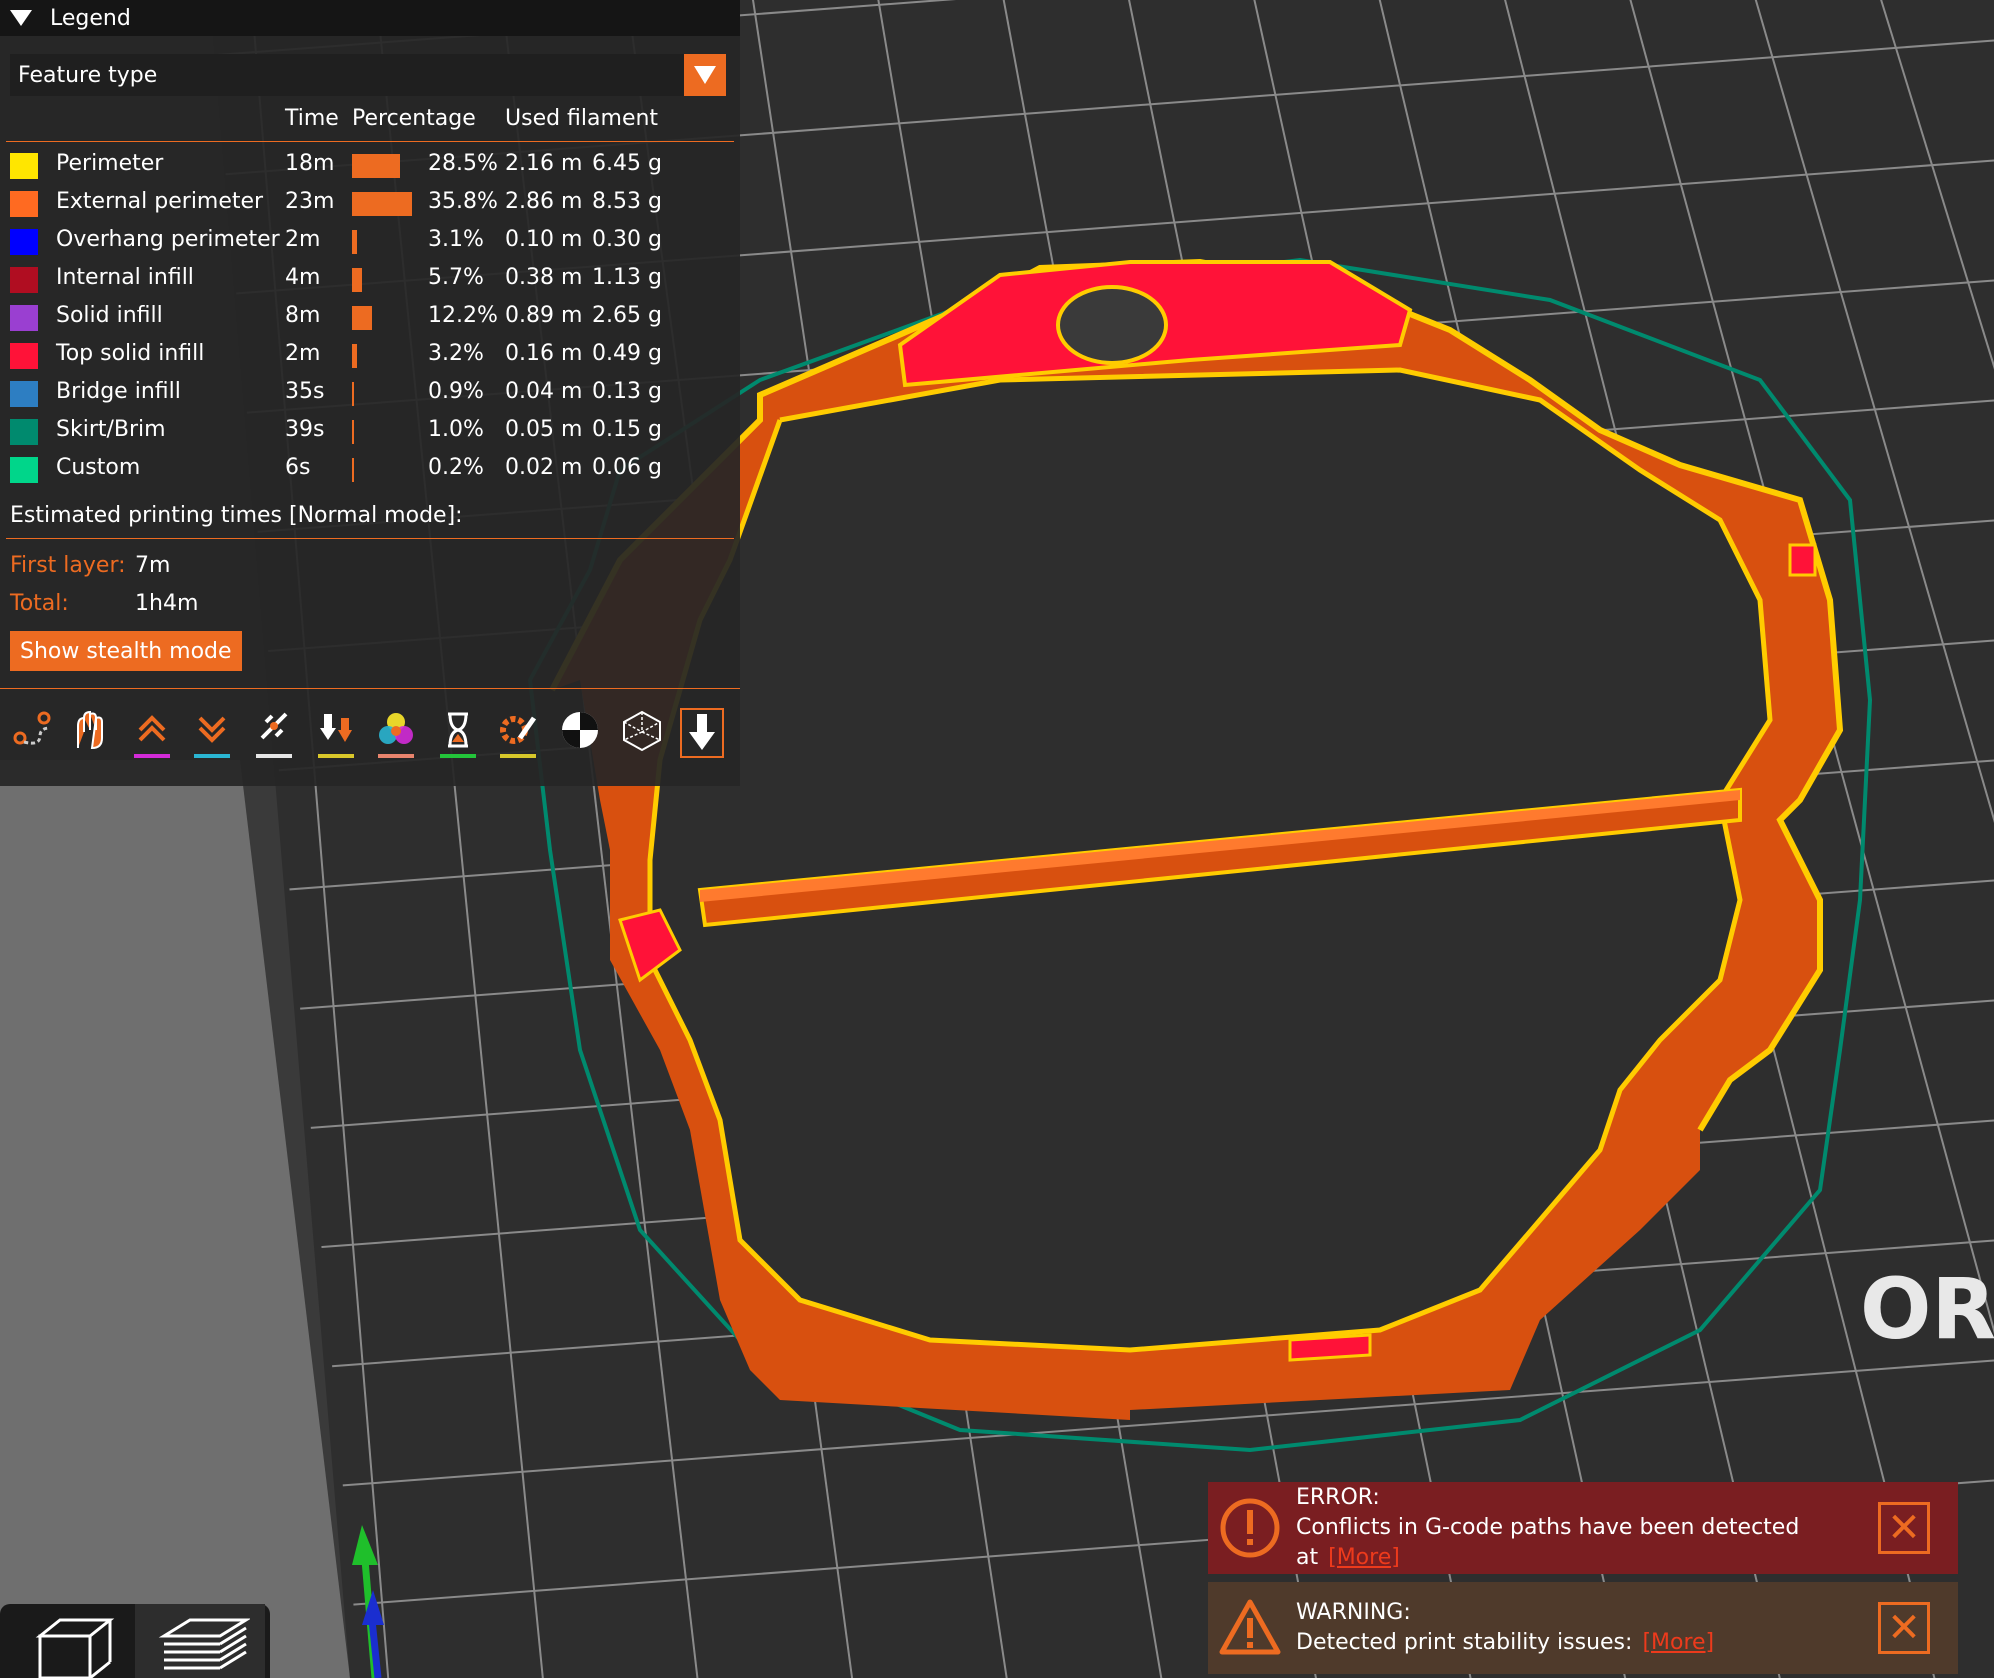 This screenshot has height=1678, width=1994. What do you see at coordinates (274, 726) in the screenshot?
I see `seams-icon` at bounding box center [274, 726].